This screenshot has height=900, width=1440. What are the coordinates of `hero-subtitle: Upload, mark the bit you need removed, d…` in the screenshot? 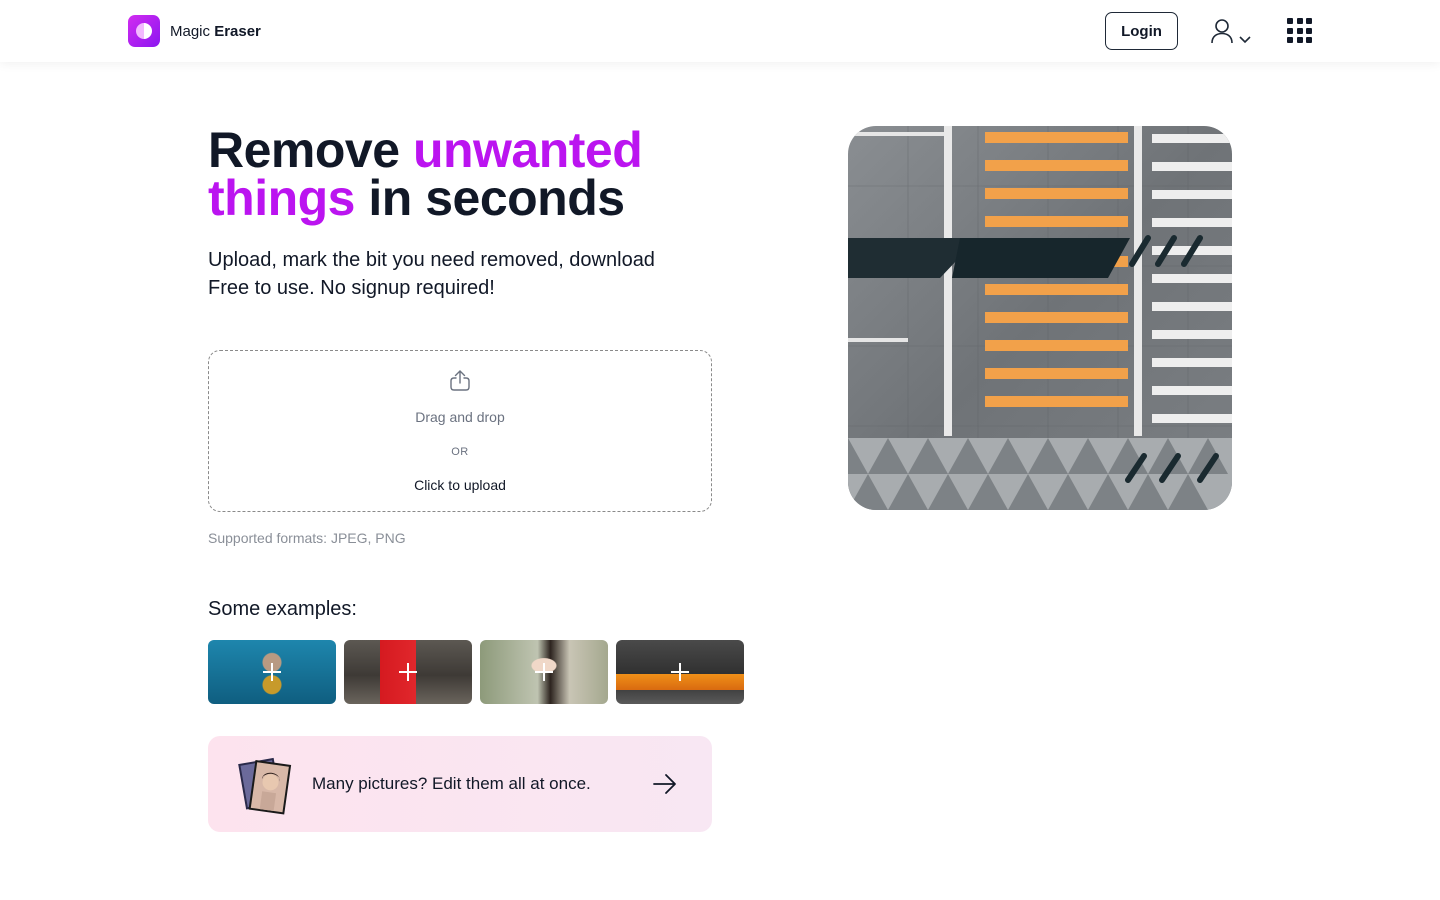 It's located at (468, 274).